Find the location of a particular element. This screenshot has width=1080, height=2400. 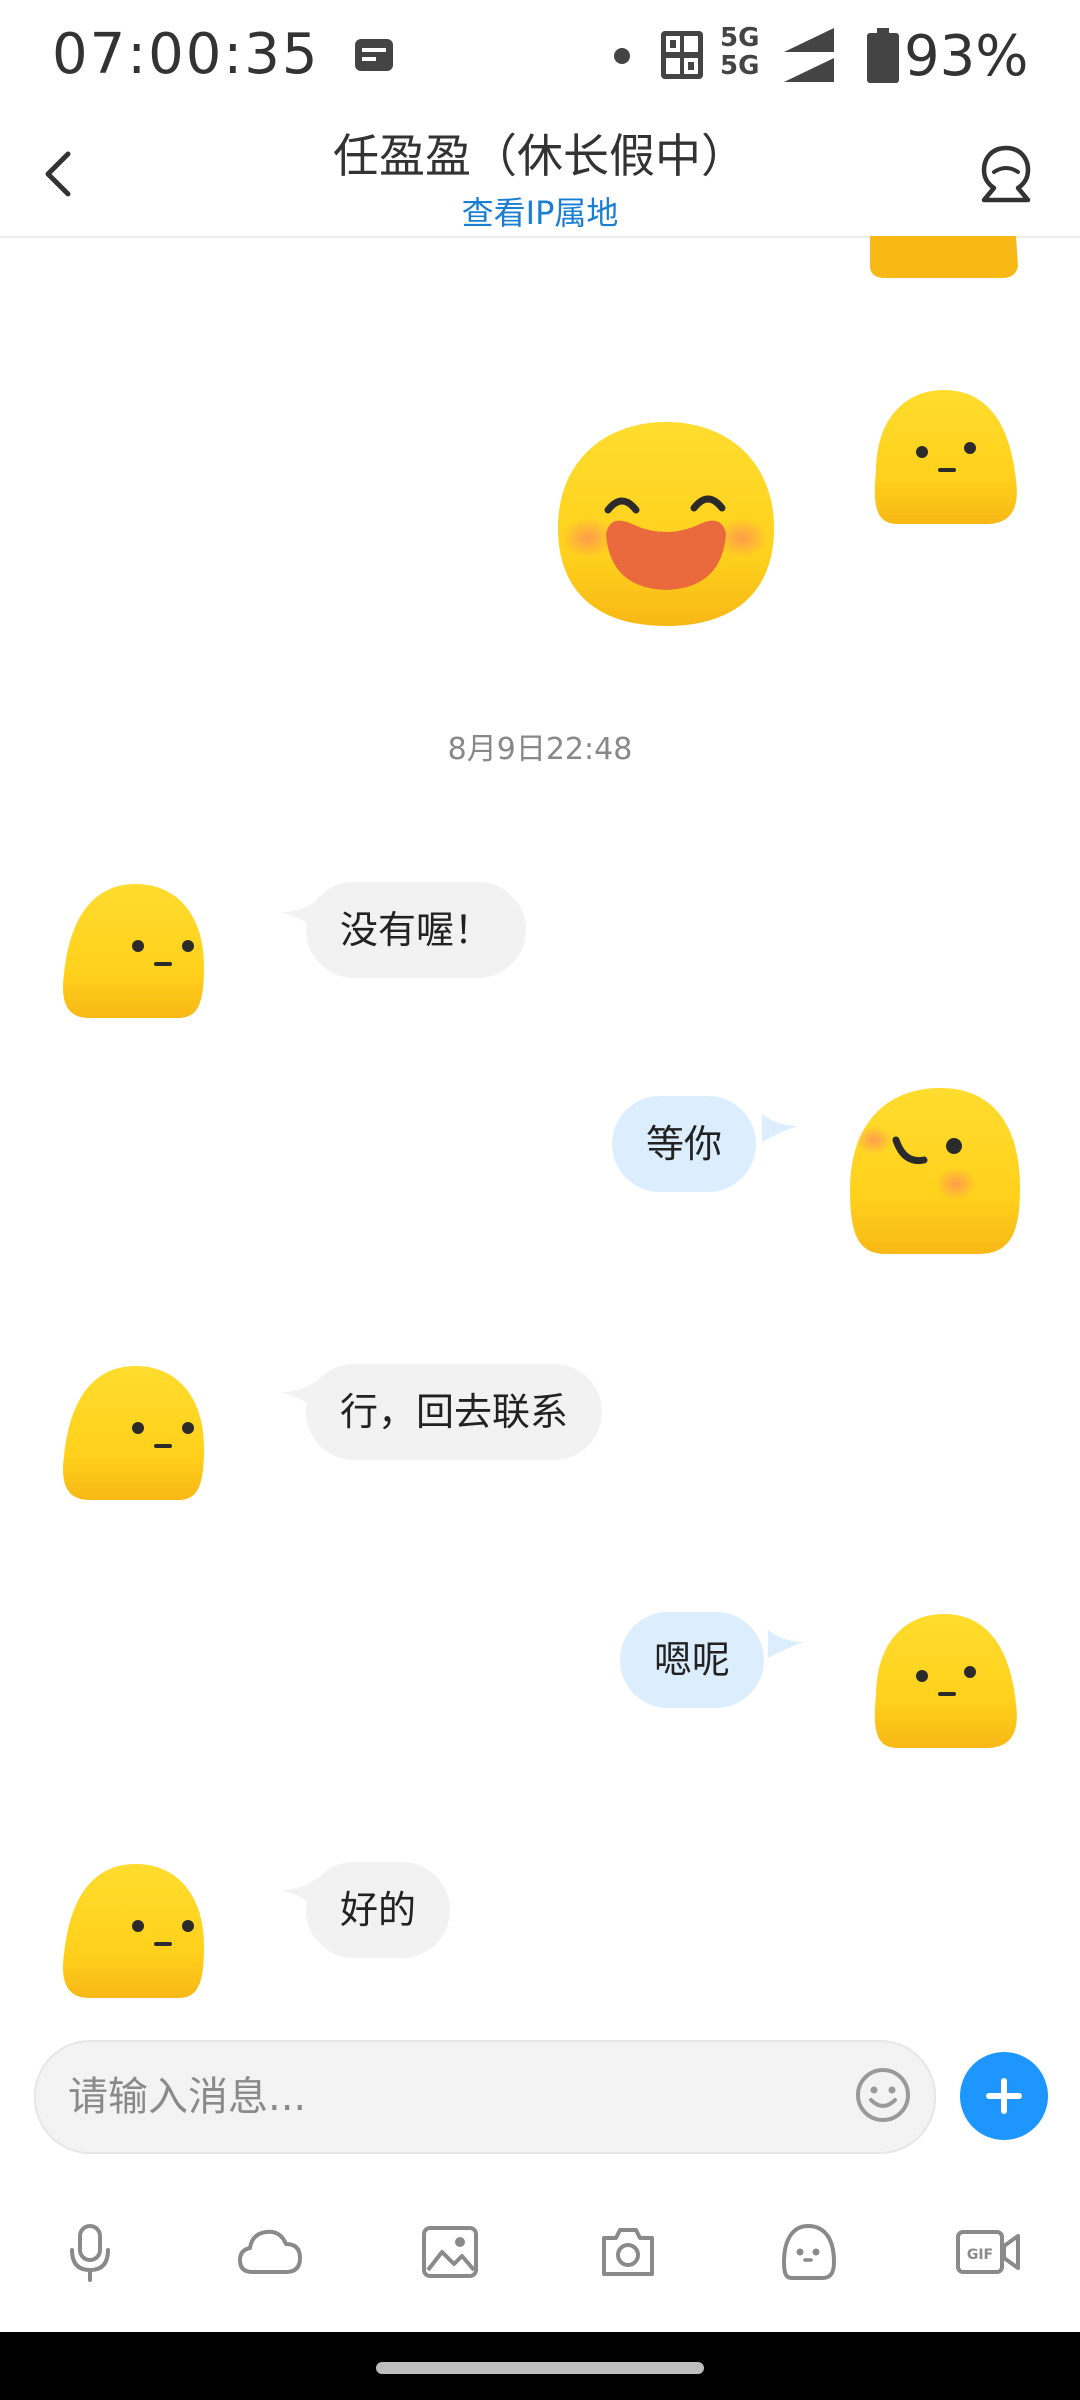

battery-percent: 93% is located at coordinates (966, 56).